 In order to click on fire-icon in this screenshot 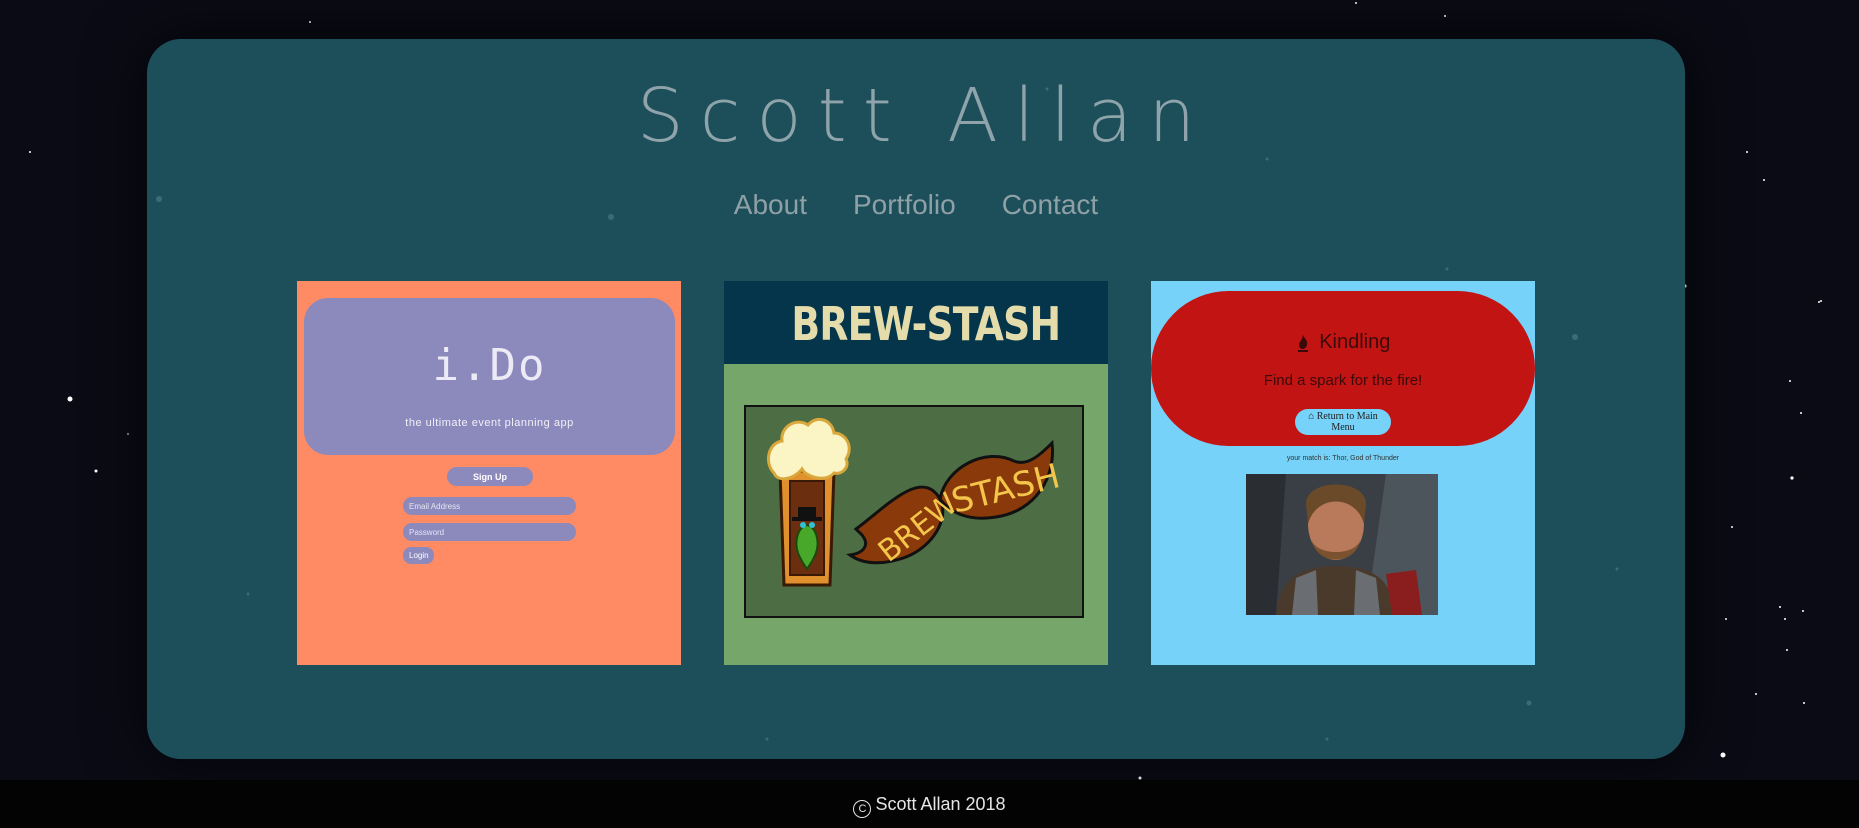, I will do `click(1302, 343)`.